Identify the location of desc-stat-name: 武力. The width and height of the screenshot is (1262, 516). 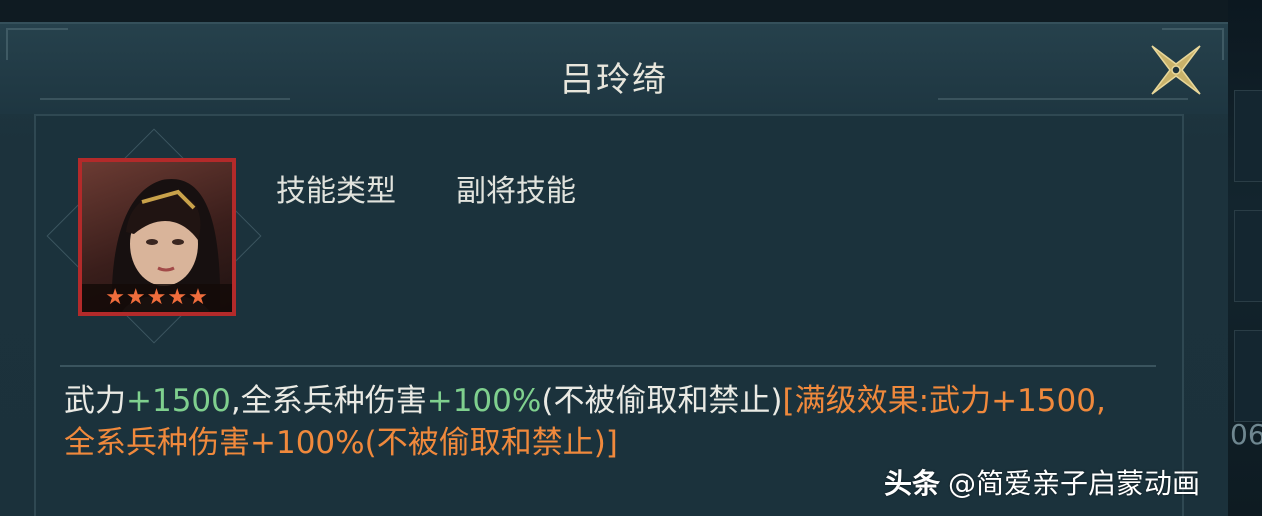
(95, 401).